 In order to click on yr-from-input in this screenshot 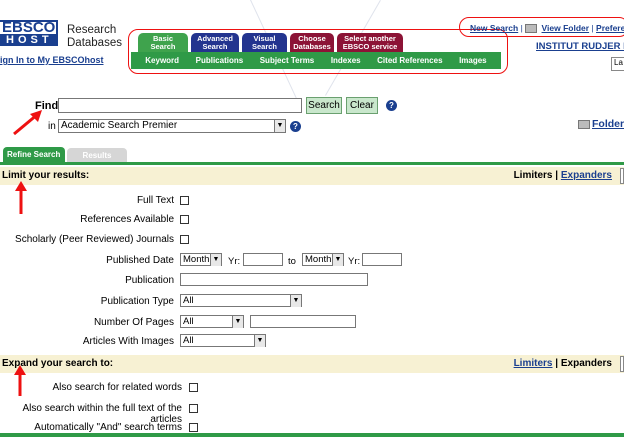, I will do `click(263, 259)`.